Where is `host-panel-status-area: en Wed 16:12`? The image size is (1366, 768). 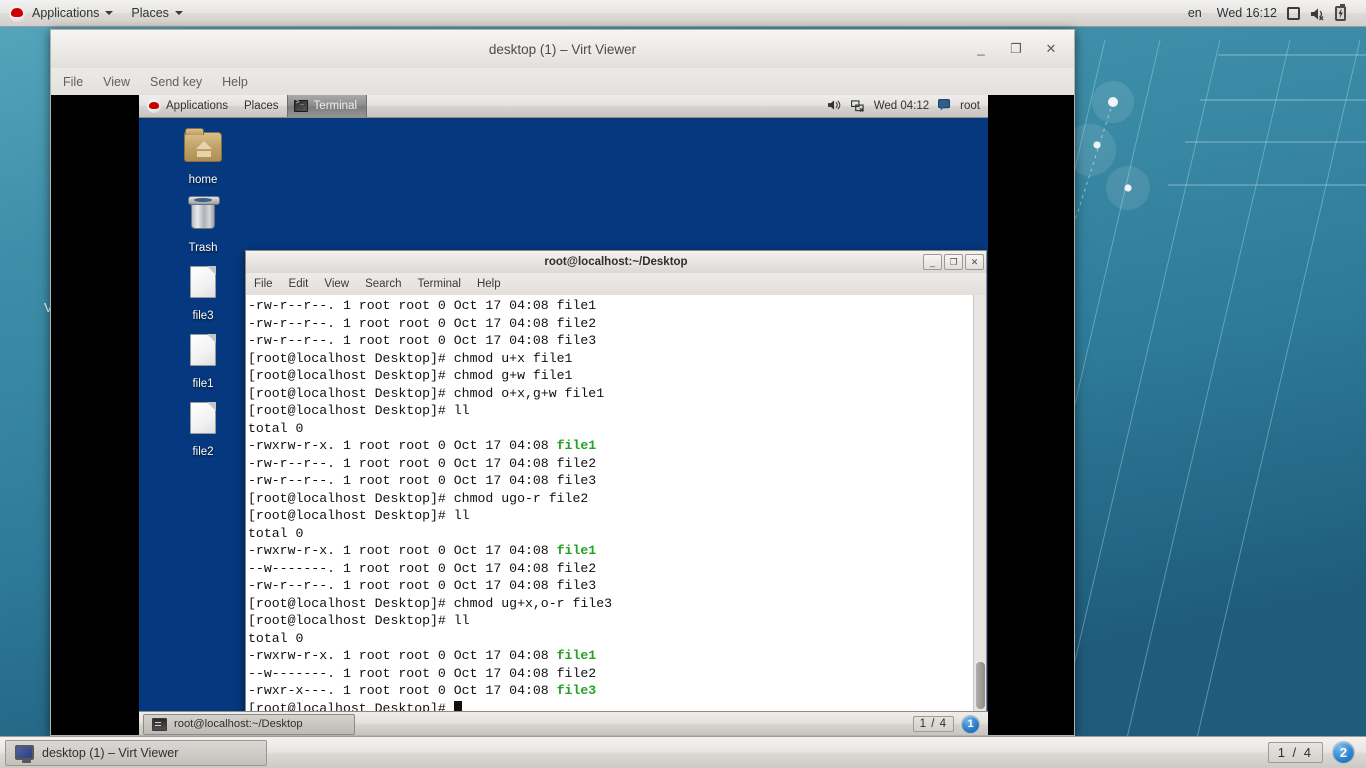
host-panel-status-area: en Wed 16:12 is located at coordinates (1277, 12).